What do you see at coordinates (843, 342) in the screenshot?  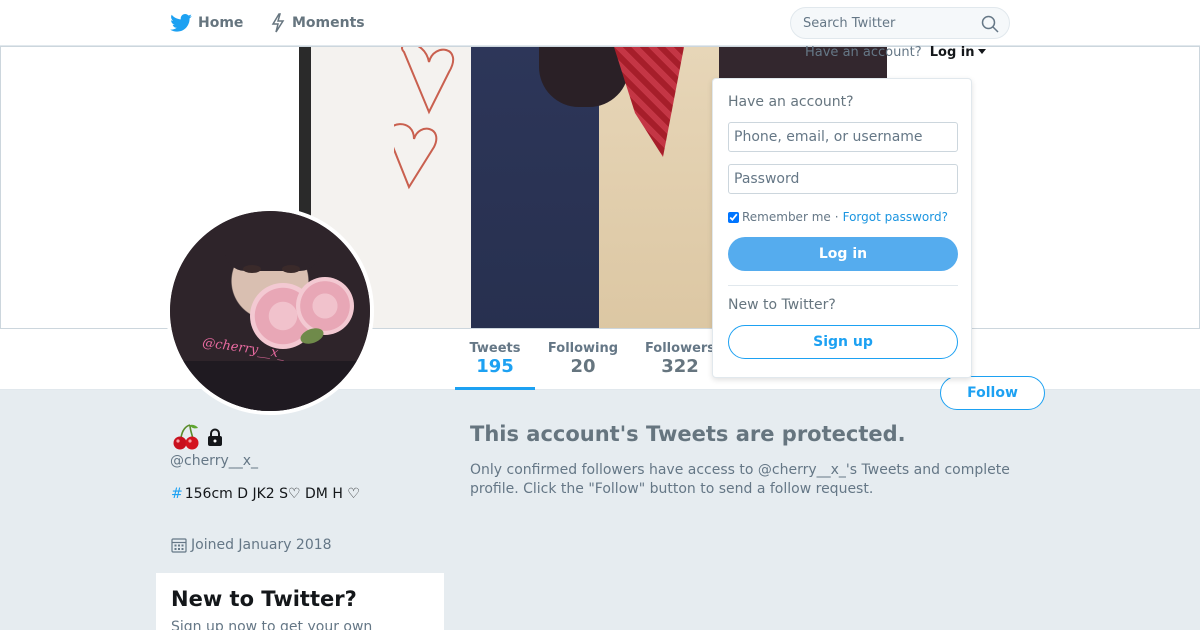 I see `signup-button: Sign up` at bounding box center [843, 342].